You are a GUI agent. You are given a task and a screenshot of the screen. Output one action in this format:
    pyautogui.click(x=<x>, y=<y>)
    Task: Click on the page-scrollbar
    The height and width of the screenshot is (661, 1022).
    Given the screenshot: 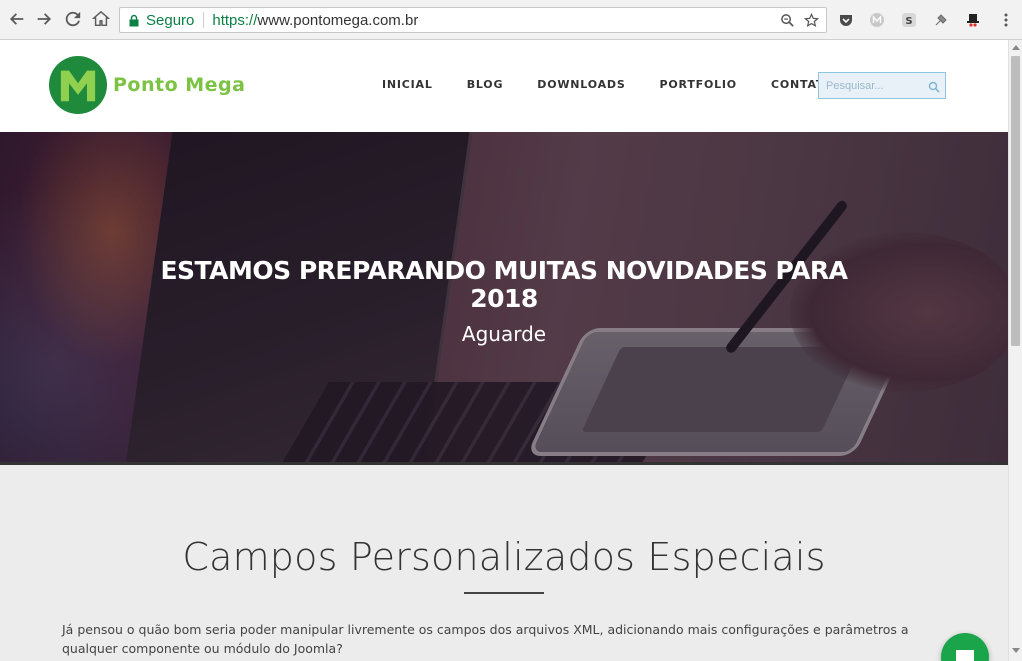 What is the action you would take?
    pyautogui.click(x=1015, y=350)
    